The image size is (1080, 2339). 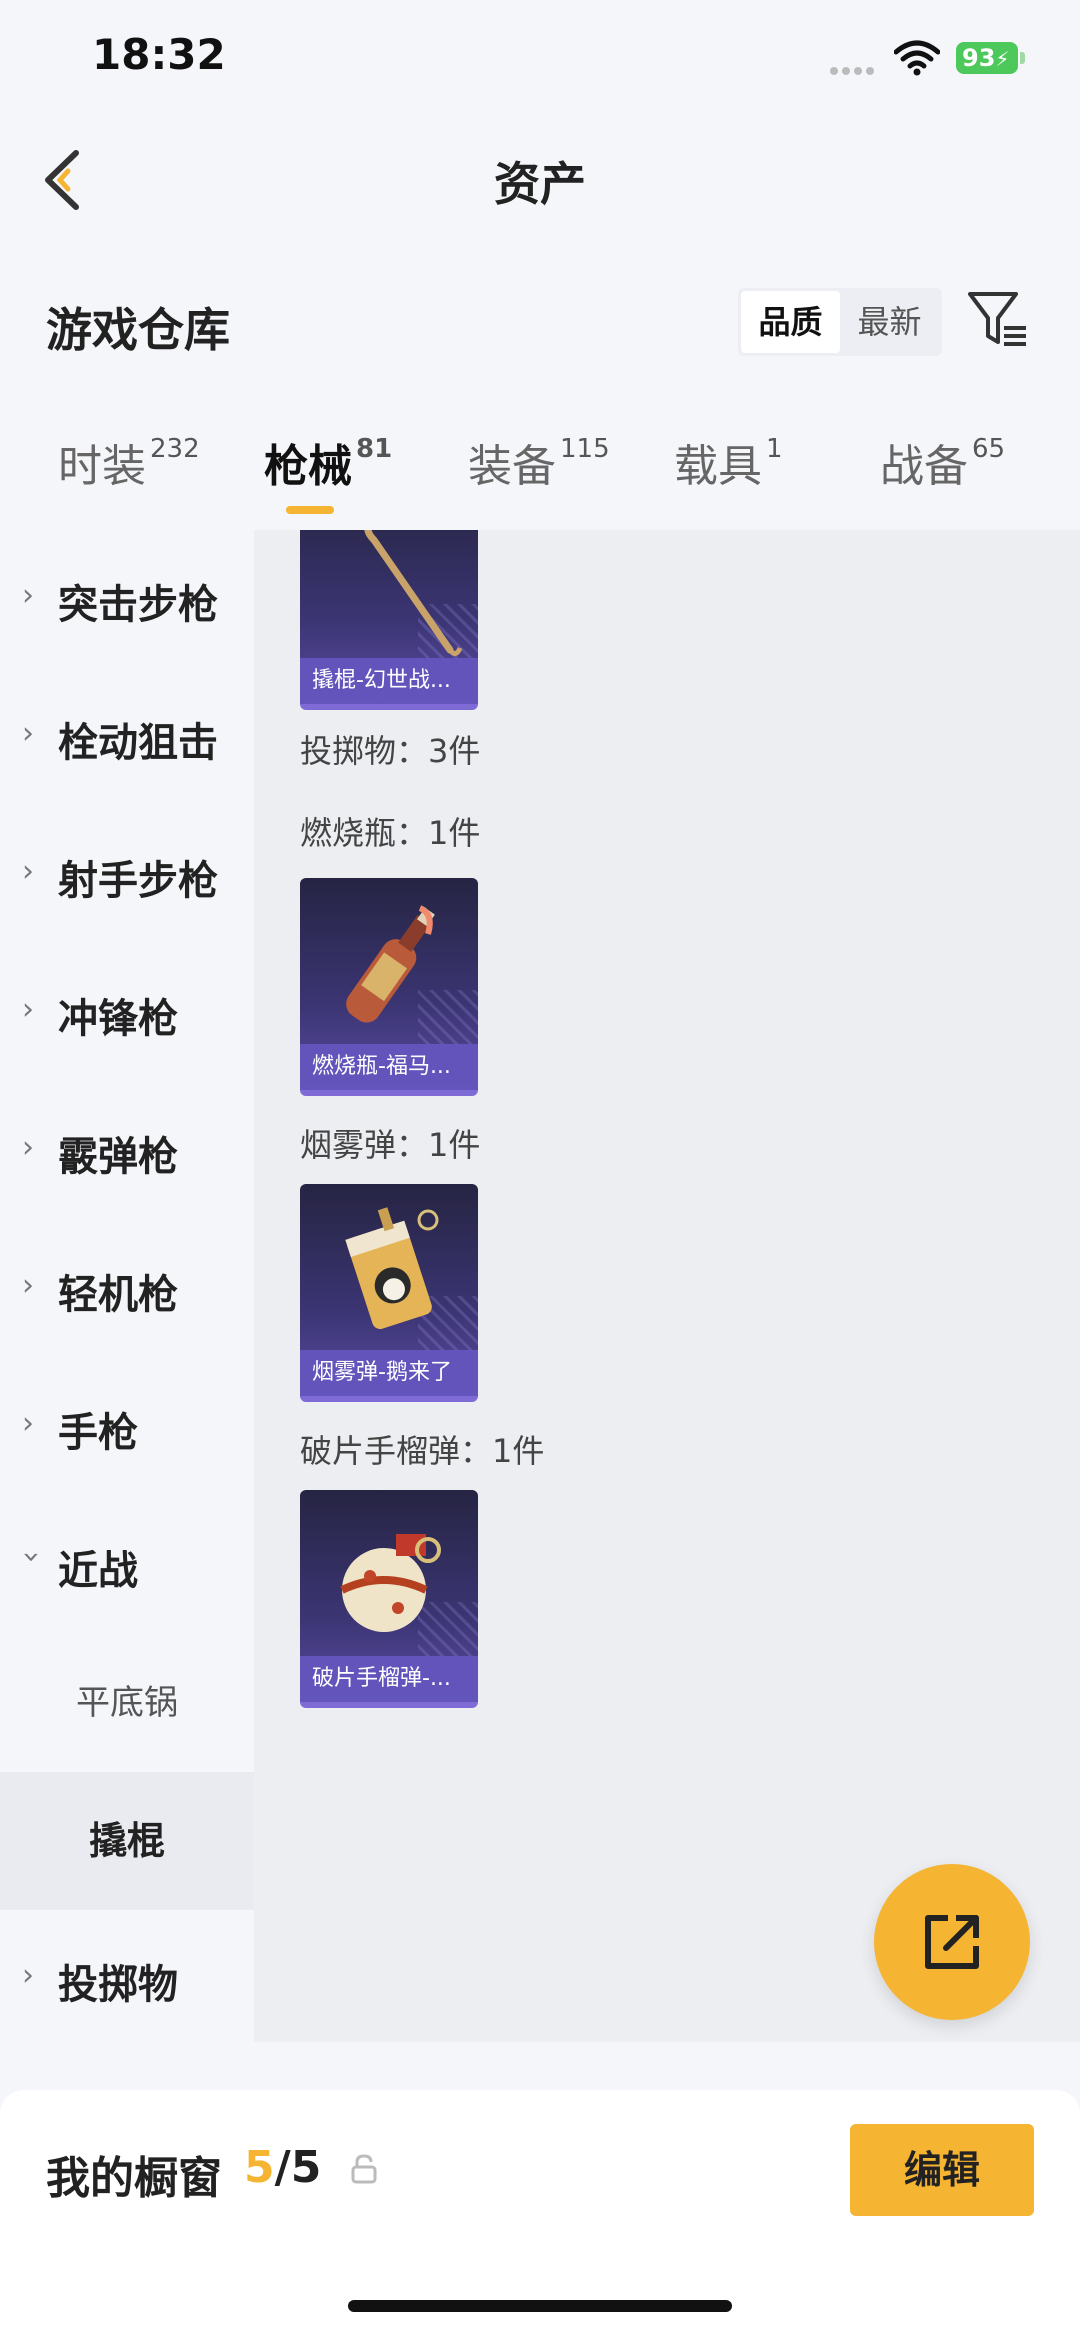 What do you see at coordinates (138, 881) in the screenshot?
I see `sidebar-item-label: 射手步枪` at bounding box center [138, 881].